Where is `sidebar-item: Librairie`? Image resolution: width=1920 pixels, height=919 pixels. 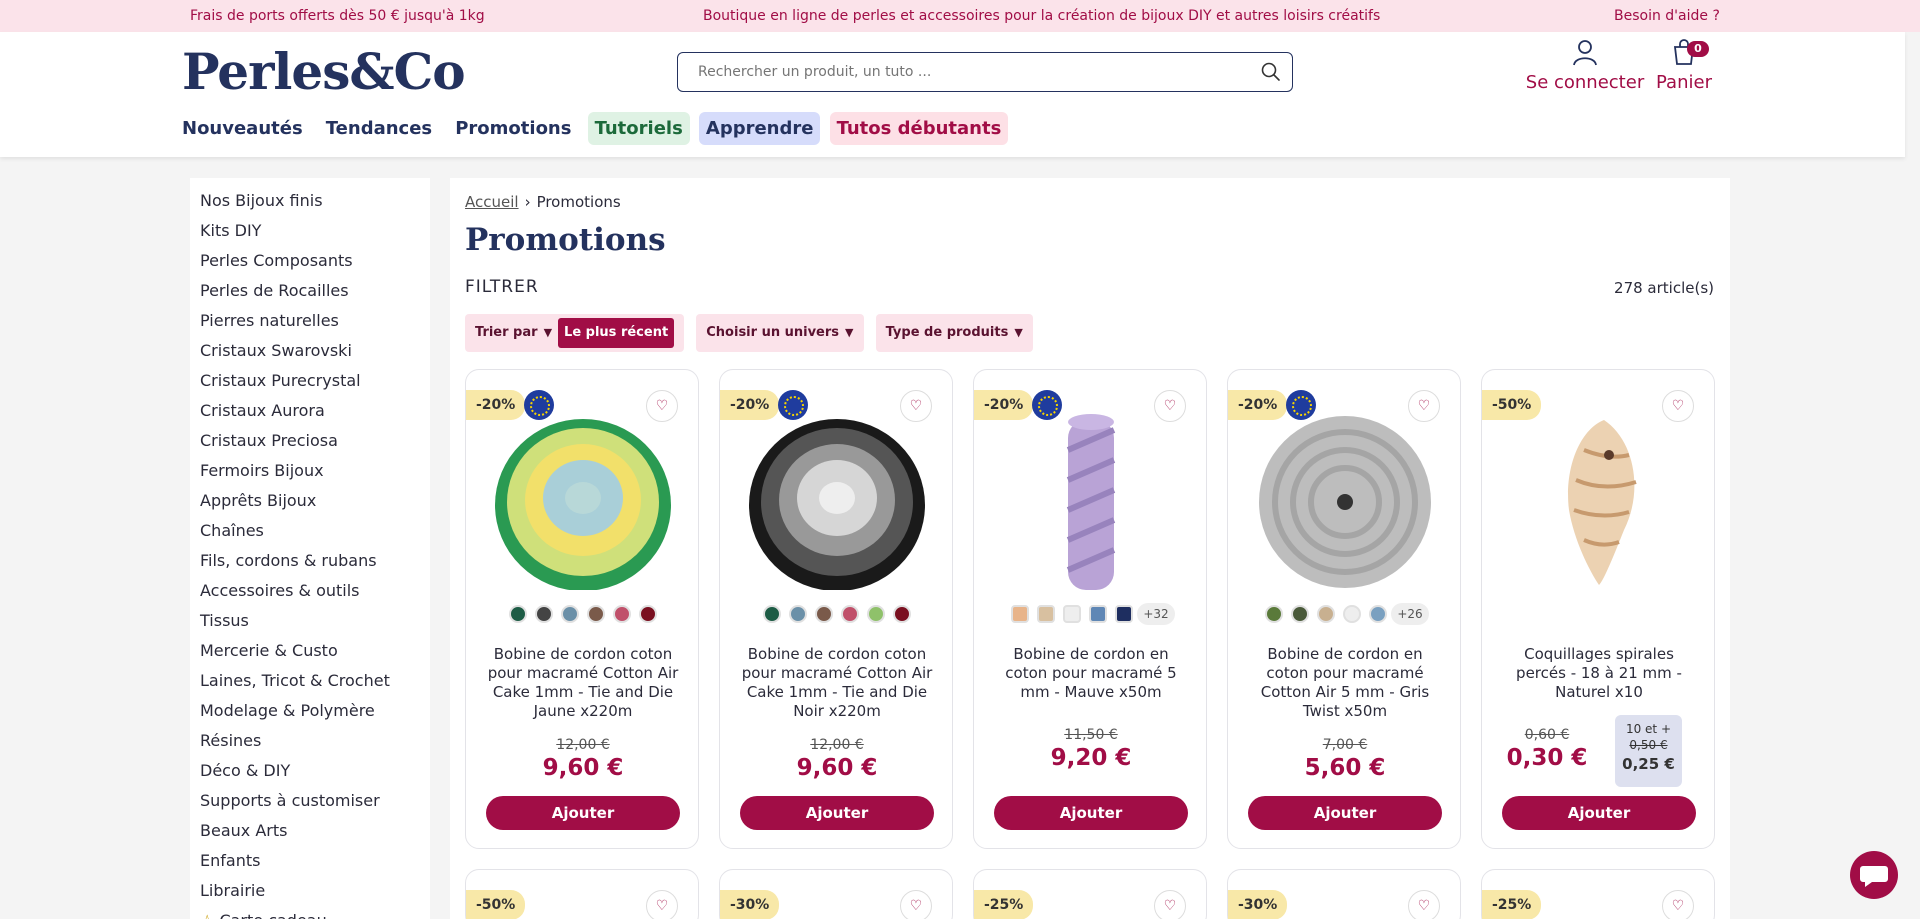 sidebar-item: Librairie is located at coordinates (310, 891).